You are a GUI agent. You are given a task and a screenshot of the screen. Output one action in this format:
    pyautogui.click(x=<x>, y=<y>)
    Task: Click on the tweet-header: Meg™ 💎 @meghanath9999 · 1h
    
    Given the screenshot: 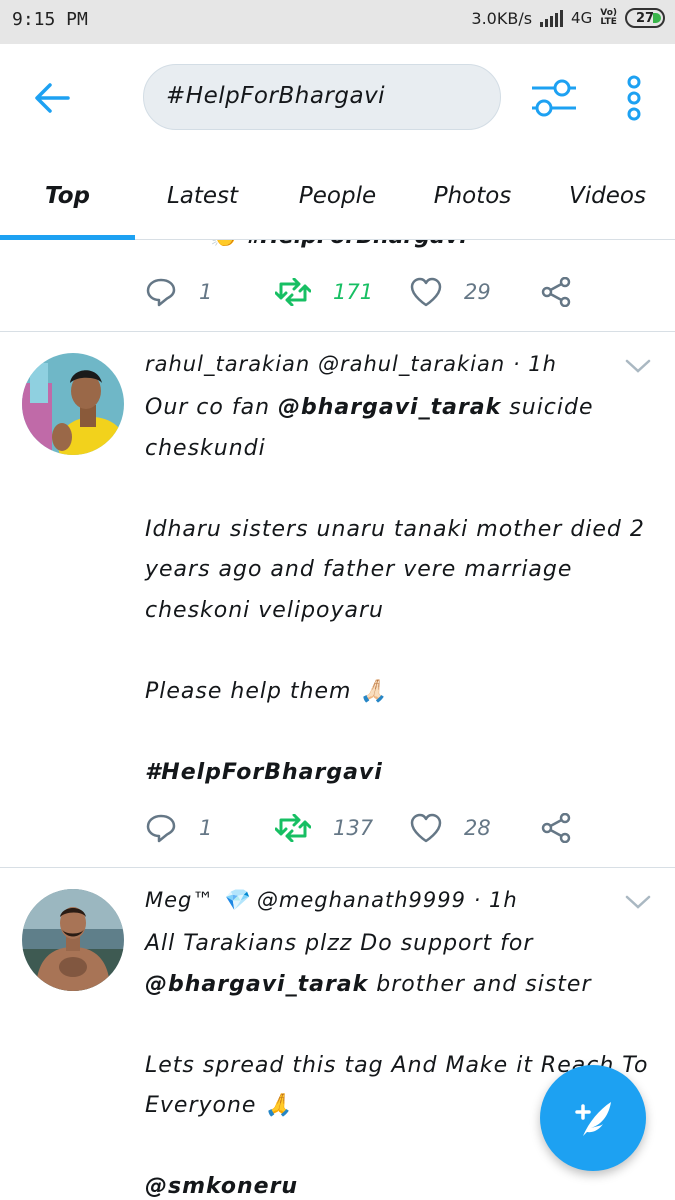 What is the action you would take?
    pyautogui.click(x=331, y=900)
    